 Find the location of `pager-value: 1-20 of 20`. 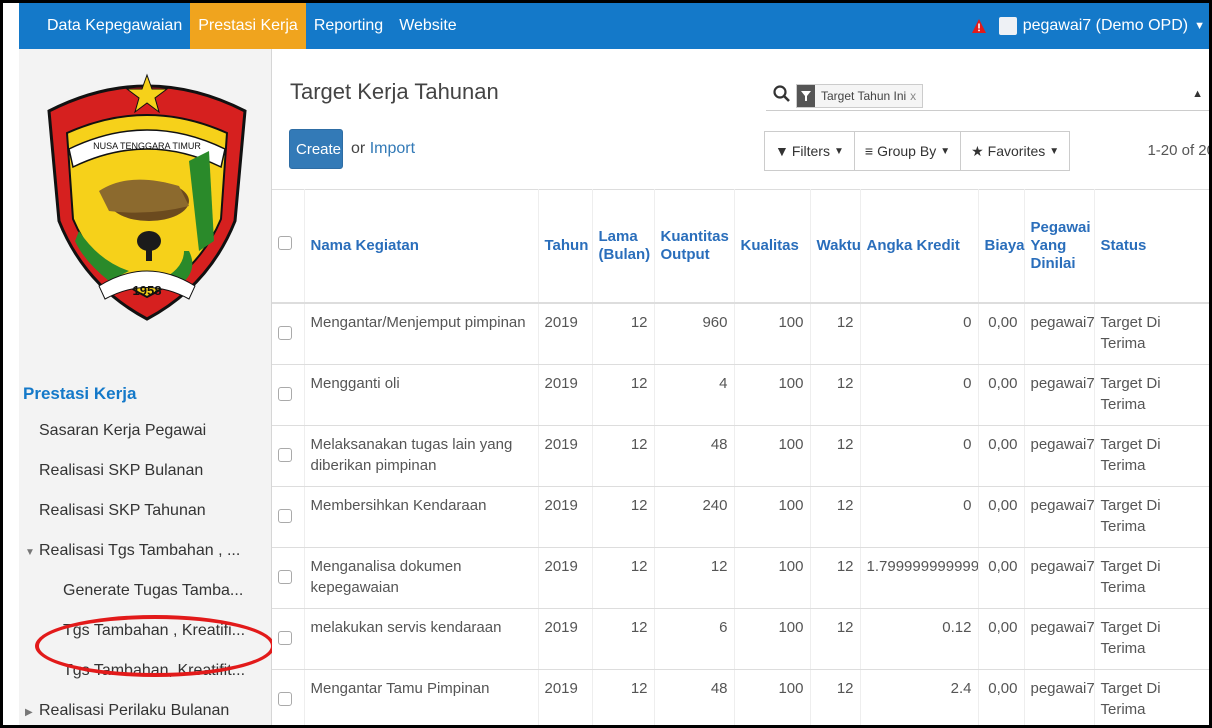

pager-value: 1-20 of 20 is located at coordinates (1178, 150).